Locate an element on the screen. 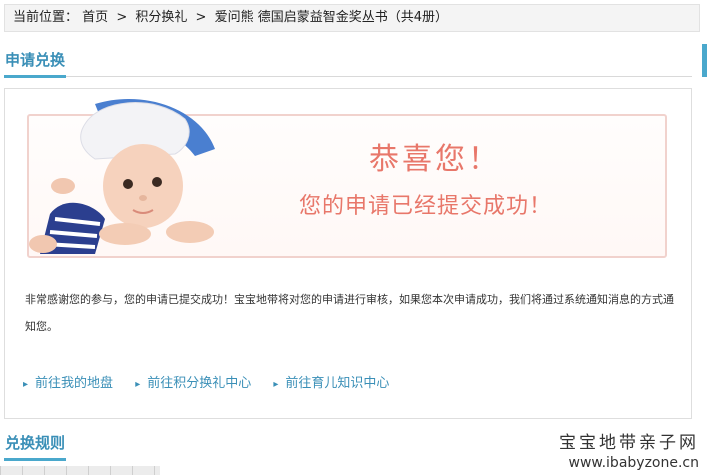 Image resolution: width=707 pixels, height=475 pixels. site-watermark: 宝宝地带亲子网 www.ibabyzone.cn is located at coordinates (629, 452).